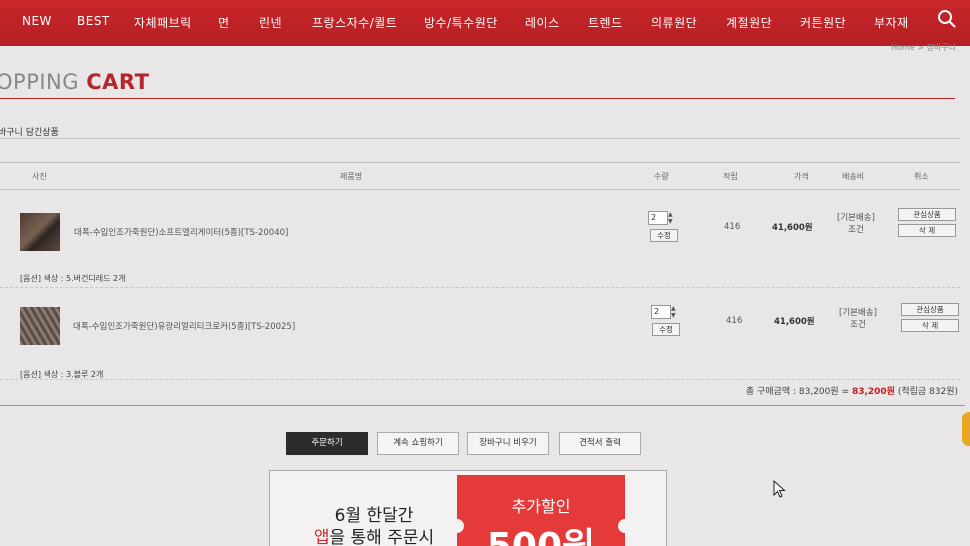  I want to click on banner-text: 6월 한달간 앱을 통해 주문시, so click(374, 525).